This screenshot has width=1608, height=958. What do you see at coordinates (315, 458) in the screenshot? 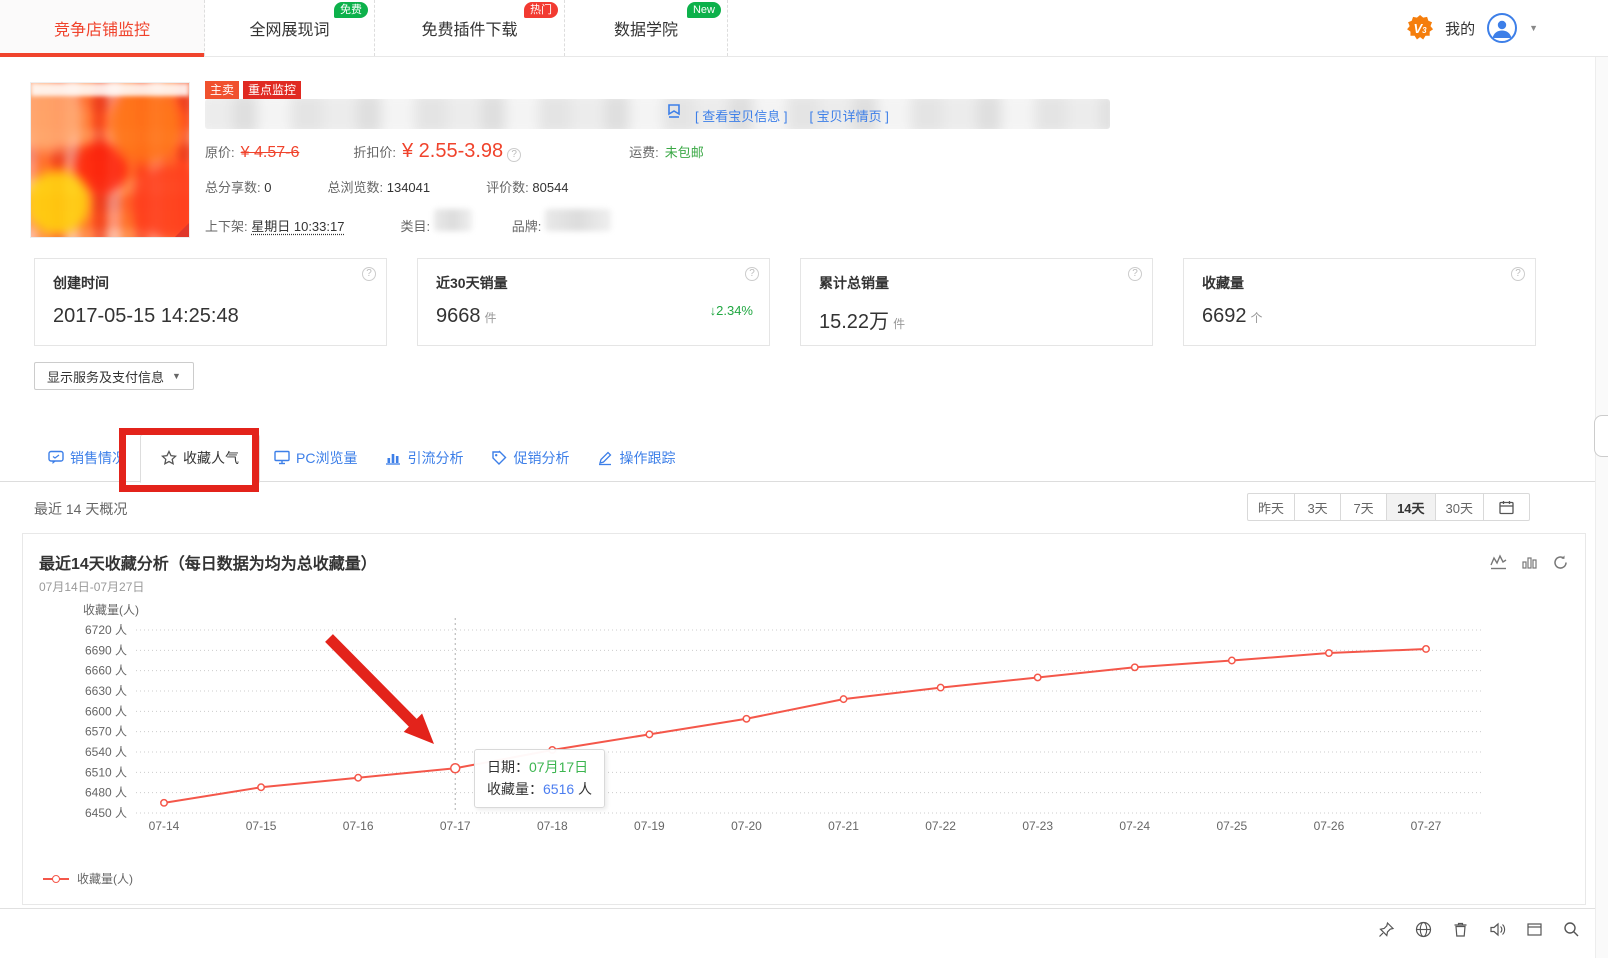
I see `tab-PC浏览量: PC浏览量` at bounding box center [315, 458].